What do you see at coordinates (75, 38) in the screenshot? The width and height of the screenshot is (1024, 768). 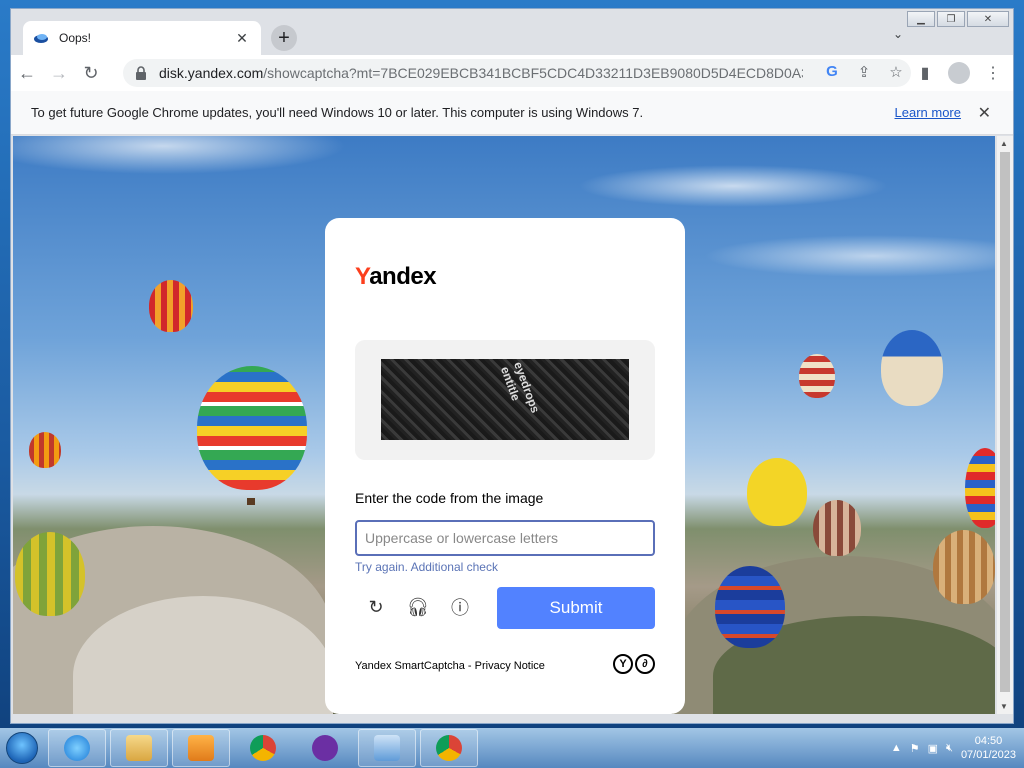 I see `tab-title: Oops!` at bounding box center [75, 38].